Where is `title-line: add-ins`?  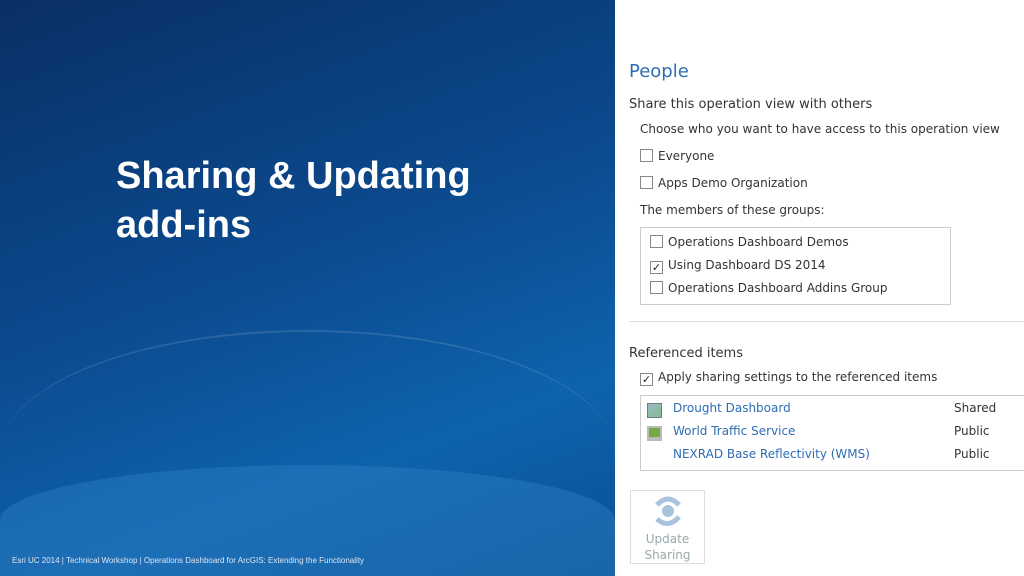 title-line: add-ins is located at coordinates (184, 225).